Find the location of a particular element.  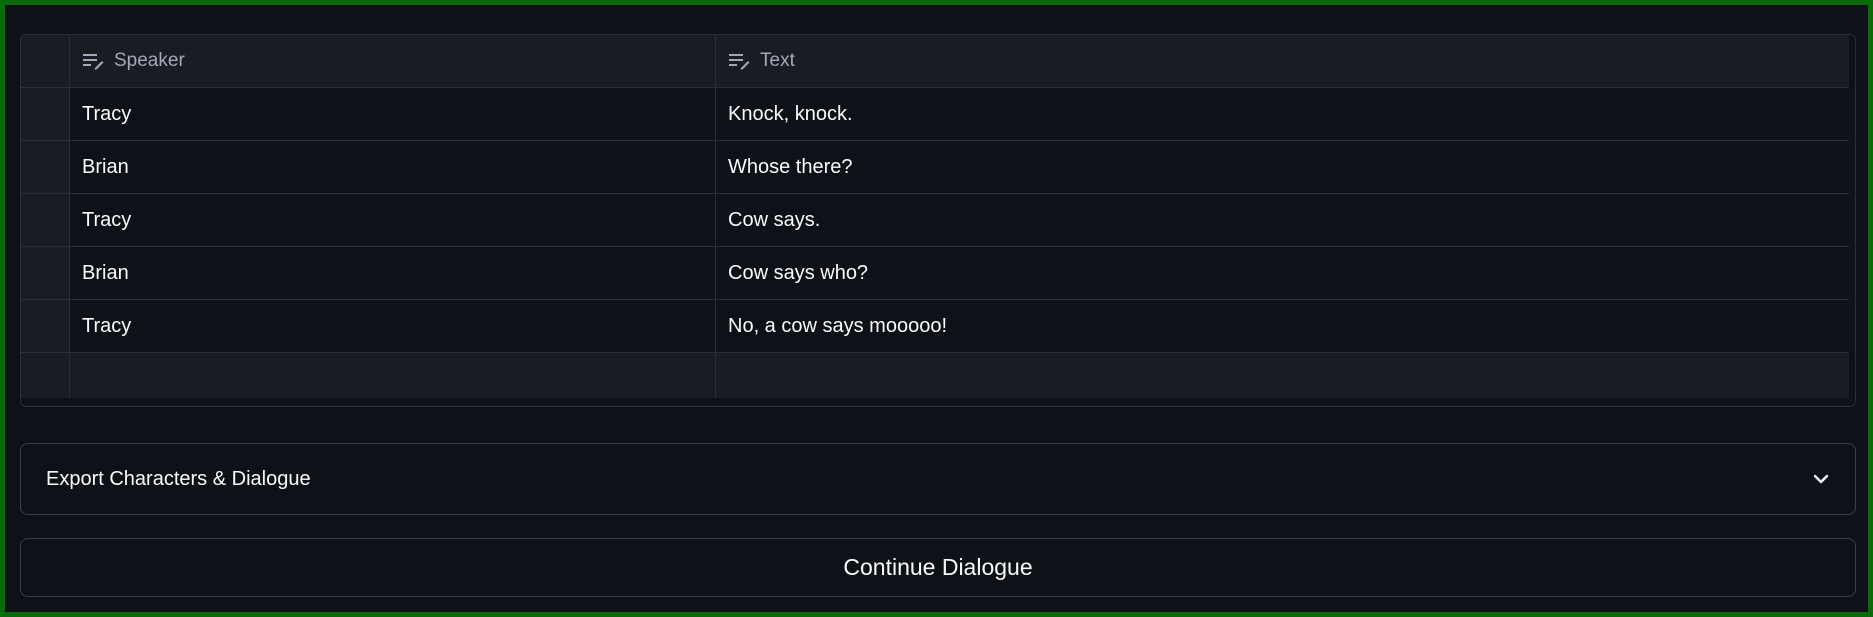

table-row: Brian Whose there? is located at coordinates (935, 167).